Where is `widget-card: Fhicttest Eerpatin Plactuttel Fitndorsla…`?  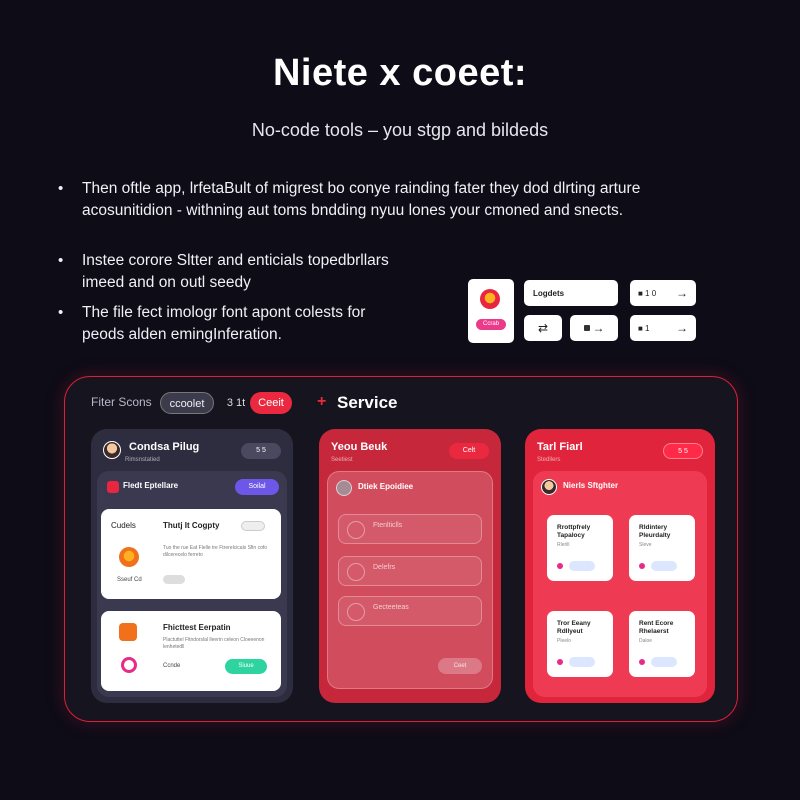 widget-card: Fhicttest Eerpatin Plactuttel Fitndorsla… is located at coordinates (191, 651).